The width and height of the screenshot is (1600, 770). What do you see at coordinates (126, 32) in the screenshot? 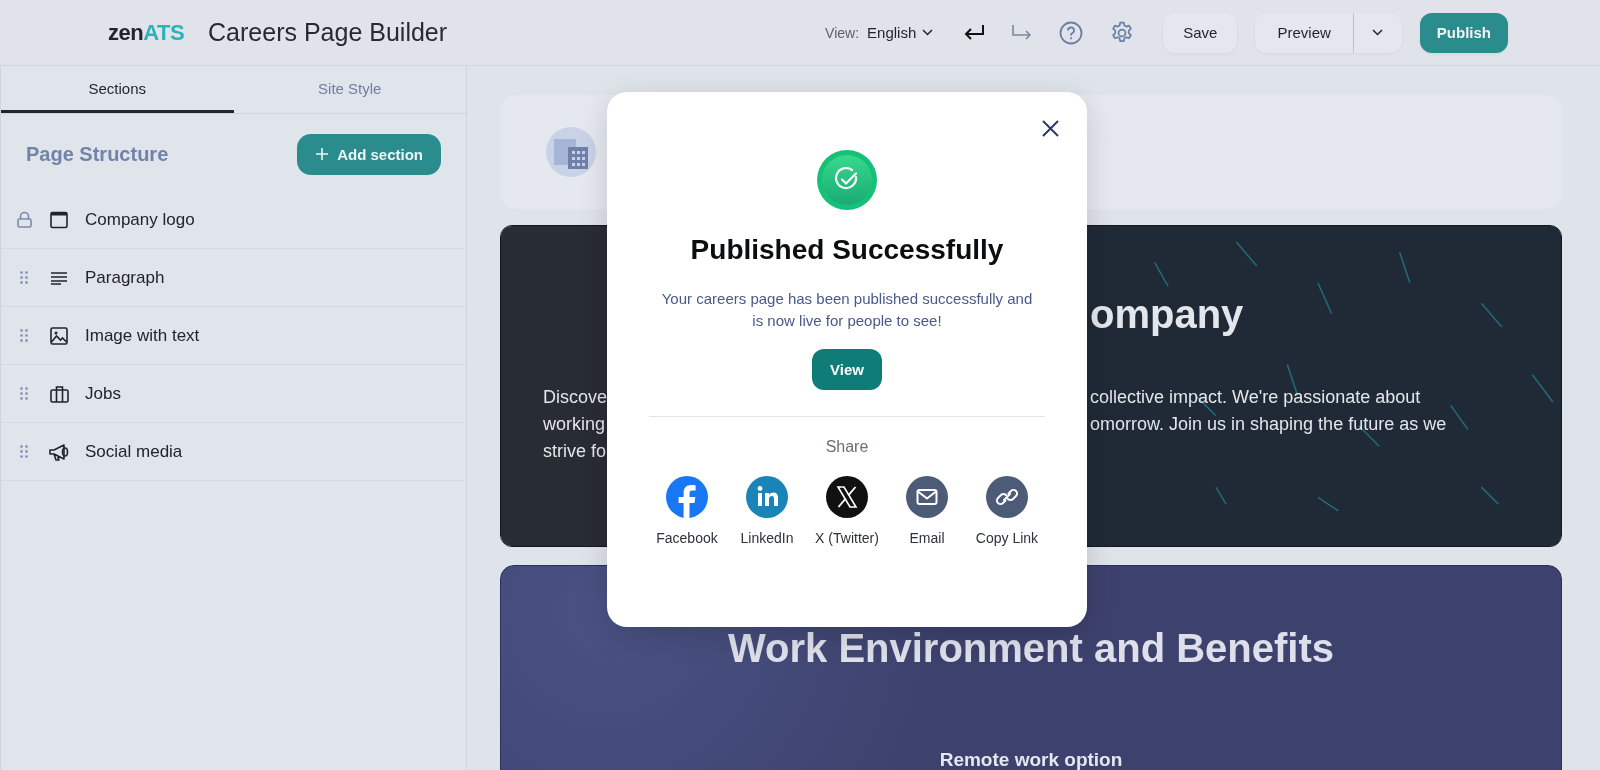
I see `logo-text: zen` at bounding box center [126, 32].